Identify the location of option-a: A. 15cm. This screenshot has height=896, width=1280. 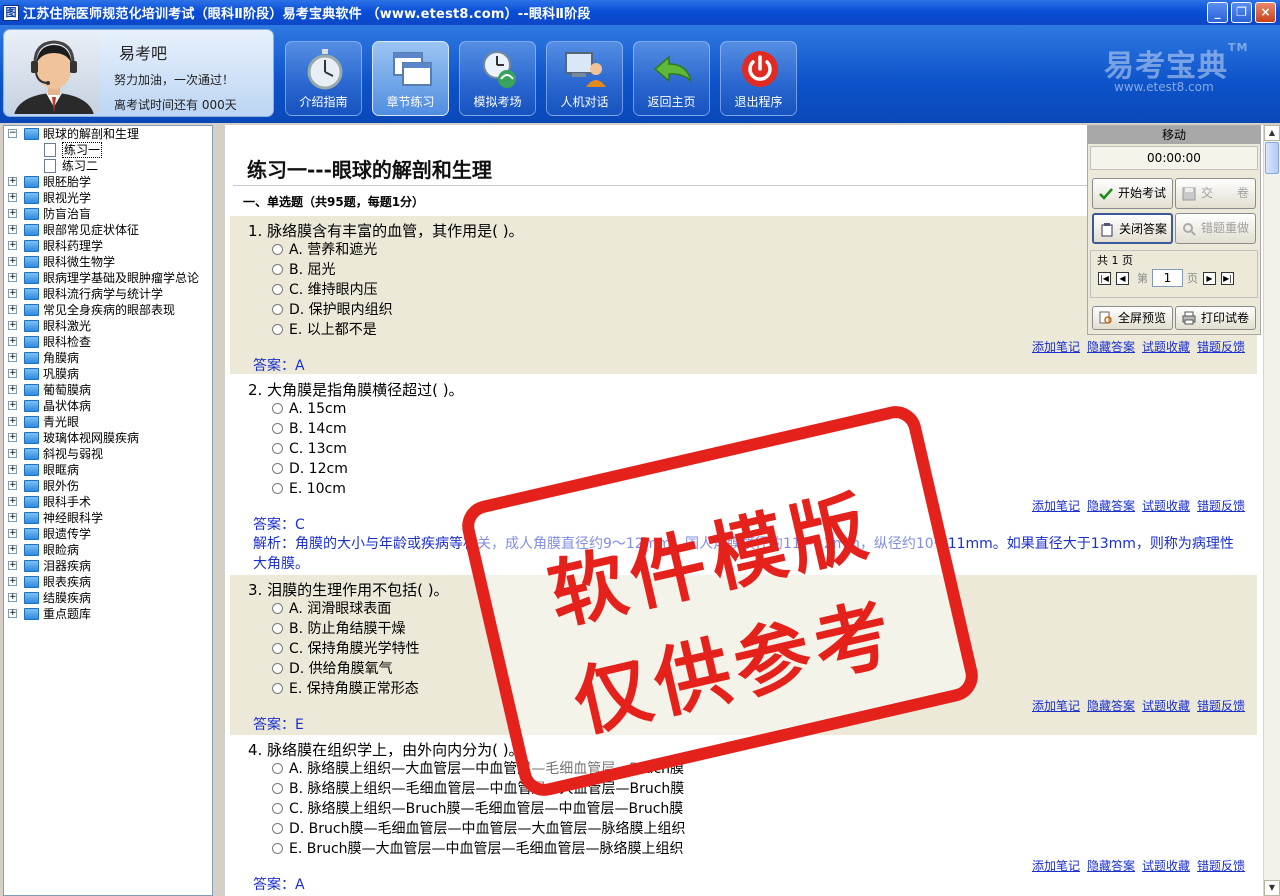
(309, 409).